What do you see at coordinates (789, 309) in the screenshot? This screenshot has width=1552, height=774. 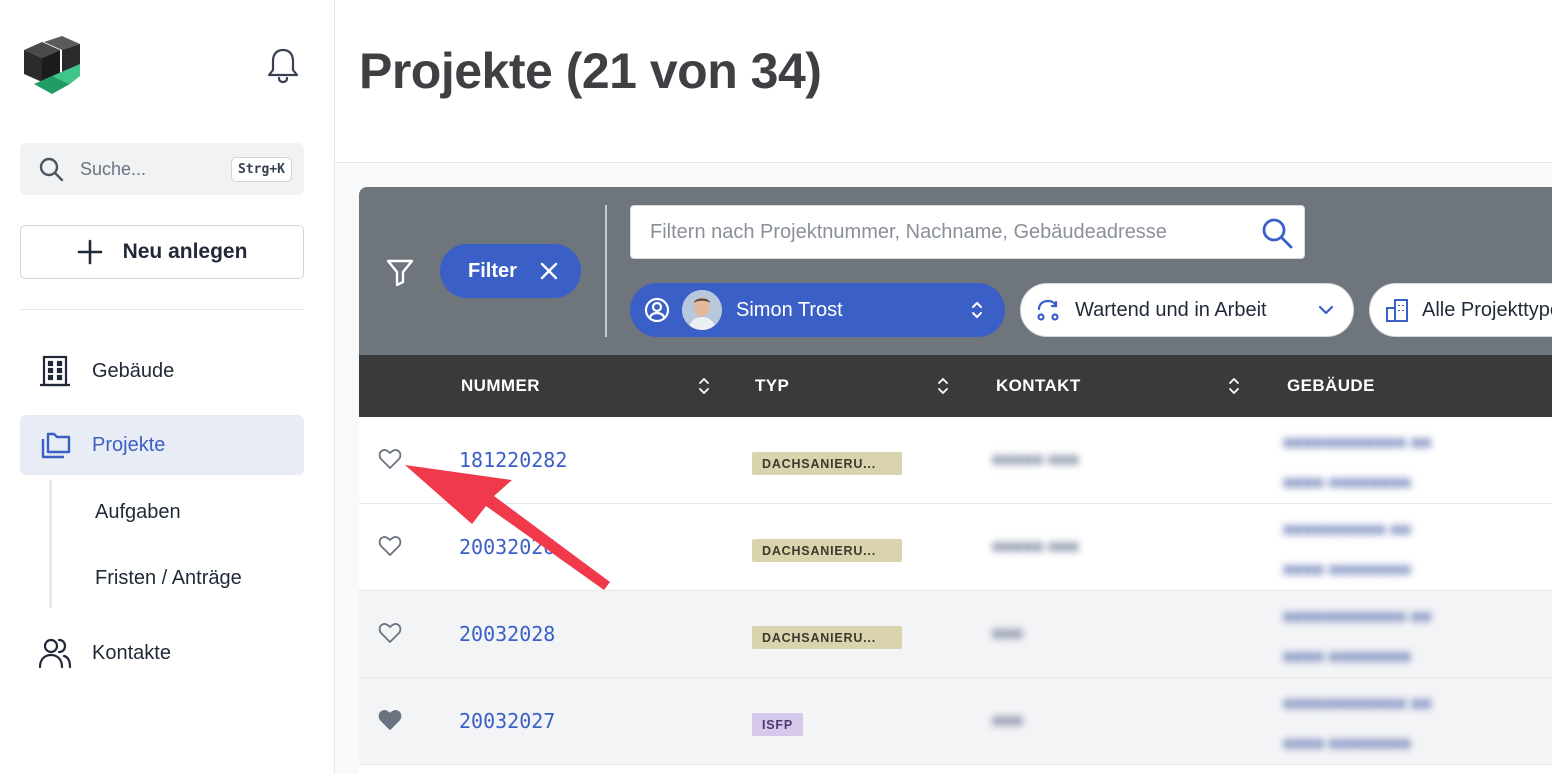 I see `selected-user-name: Simon Trost` at bounding box center [789, 309].